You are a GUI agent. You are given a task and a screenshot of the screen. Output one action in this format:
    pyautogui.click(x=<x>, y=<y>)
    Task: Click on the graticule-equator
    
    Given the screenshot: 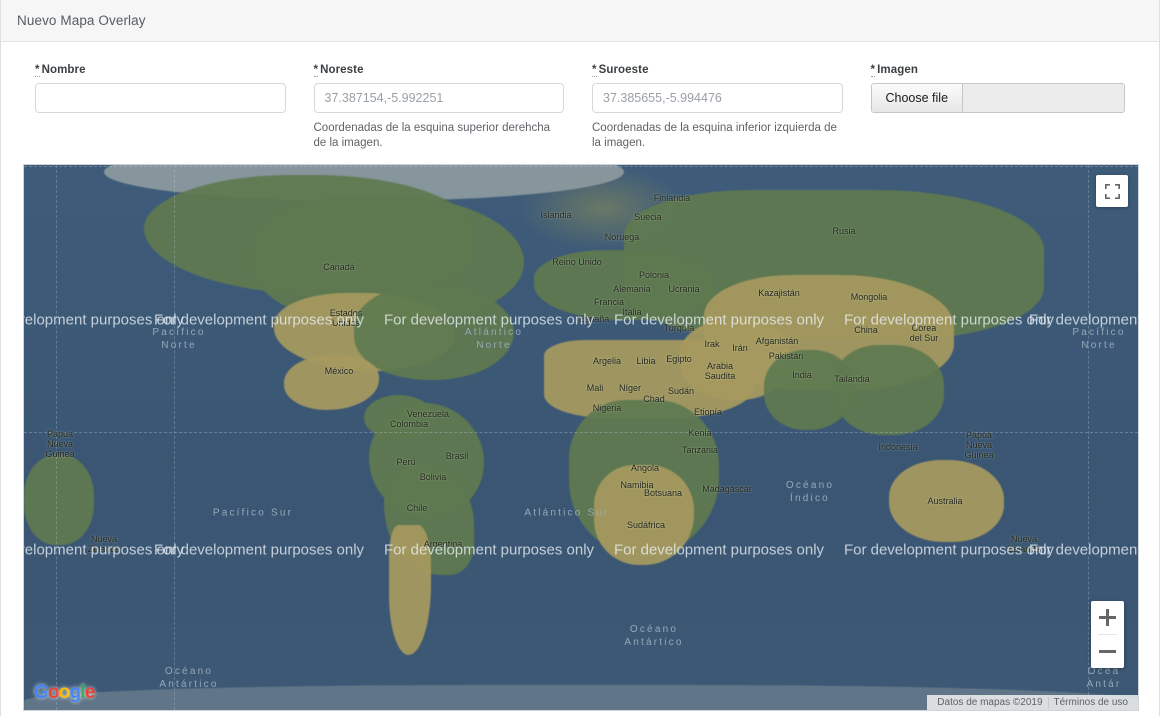 What is the action you would take?
    pyautogui.click(x=581, y=432)
    